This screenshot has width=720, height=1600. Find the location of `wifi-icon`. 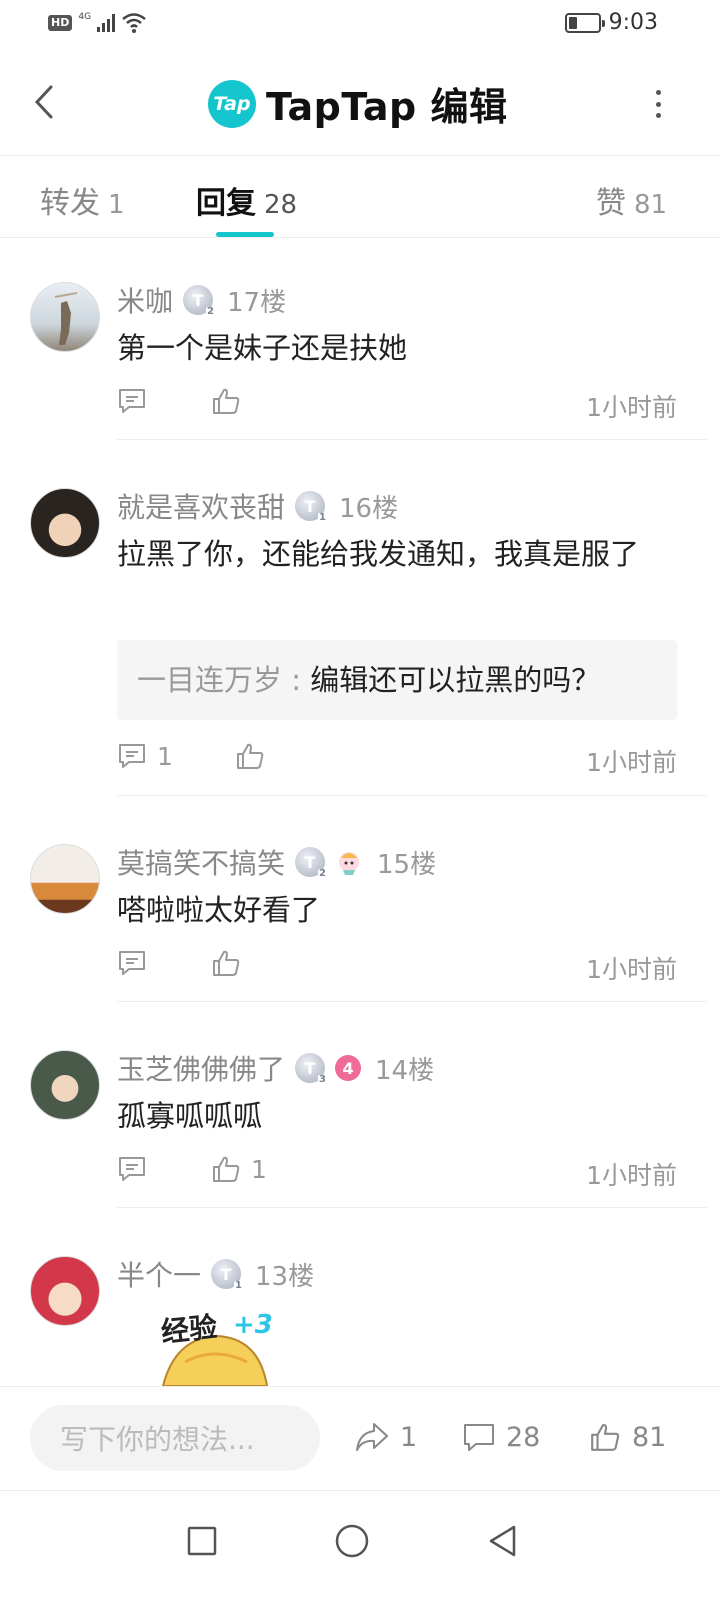

wifi-icon is located at coordinates (134, 23).